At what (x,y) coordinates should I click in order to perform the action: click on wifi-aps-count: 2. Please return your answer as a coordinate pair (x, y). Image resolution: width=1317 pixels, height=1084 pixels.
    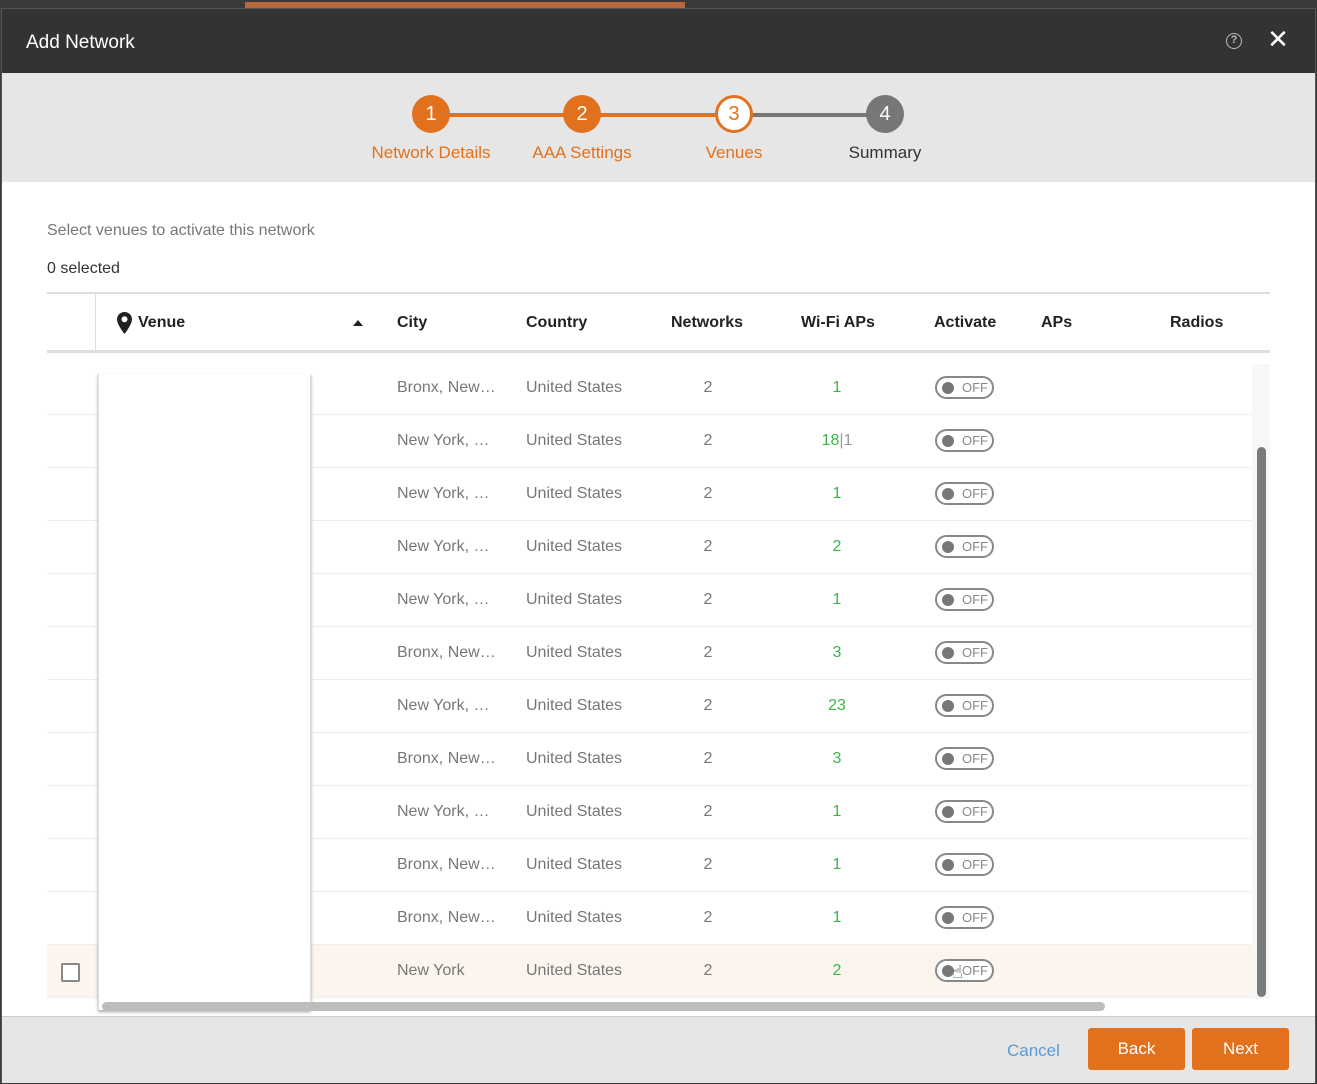
    Looking at the image, I should click on (837, 970).